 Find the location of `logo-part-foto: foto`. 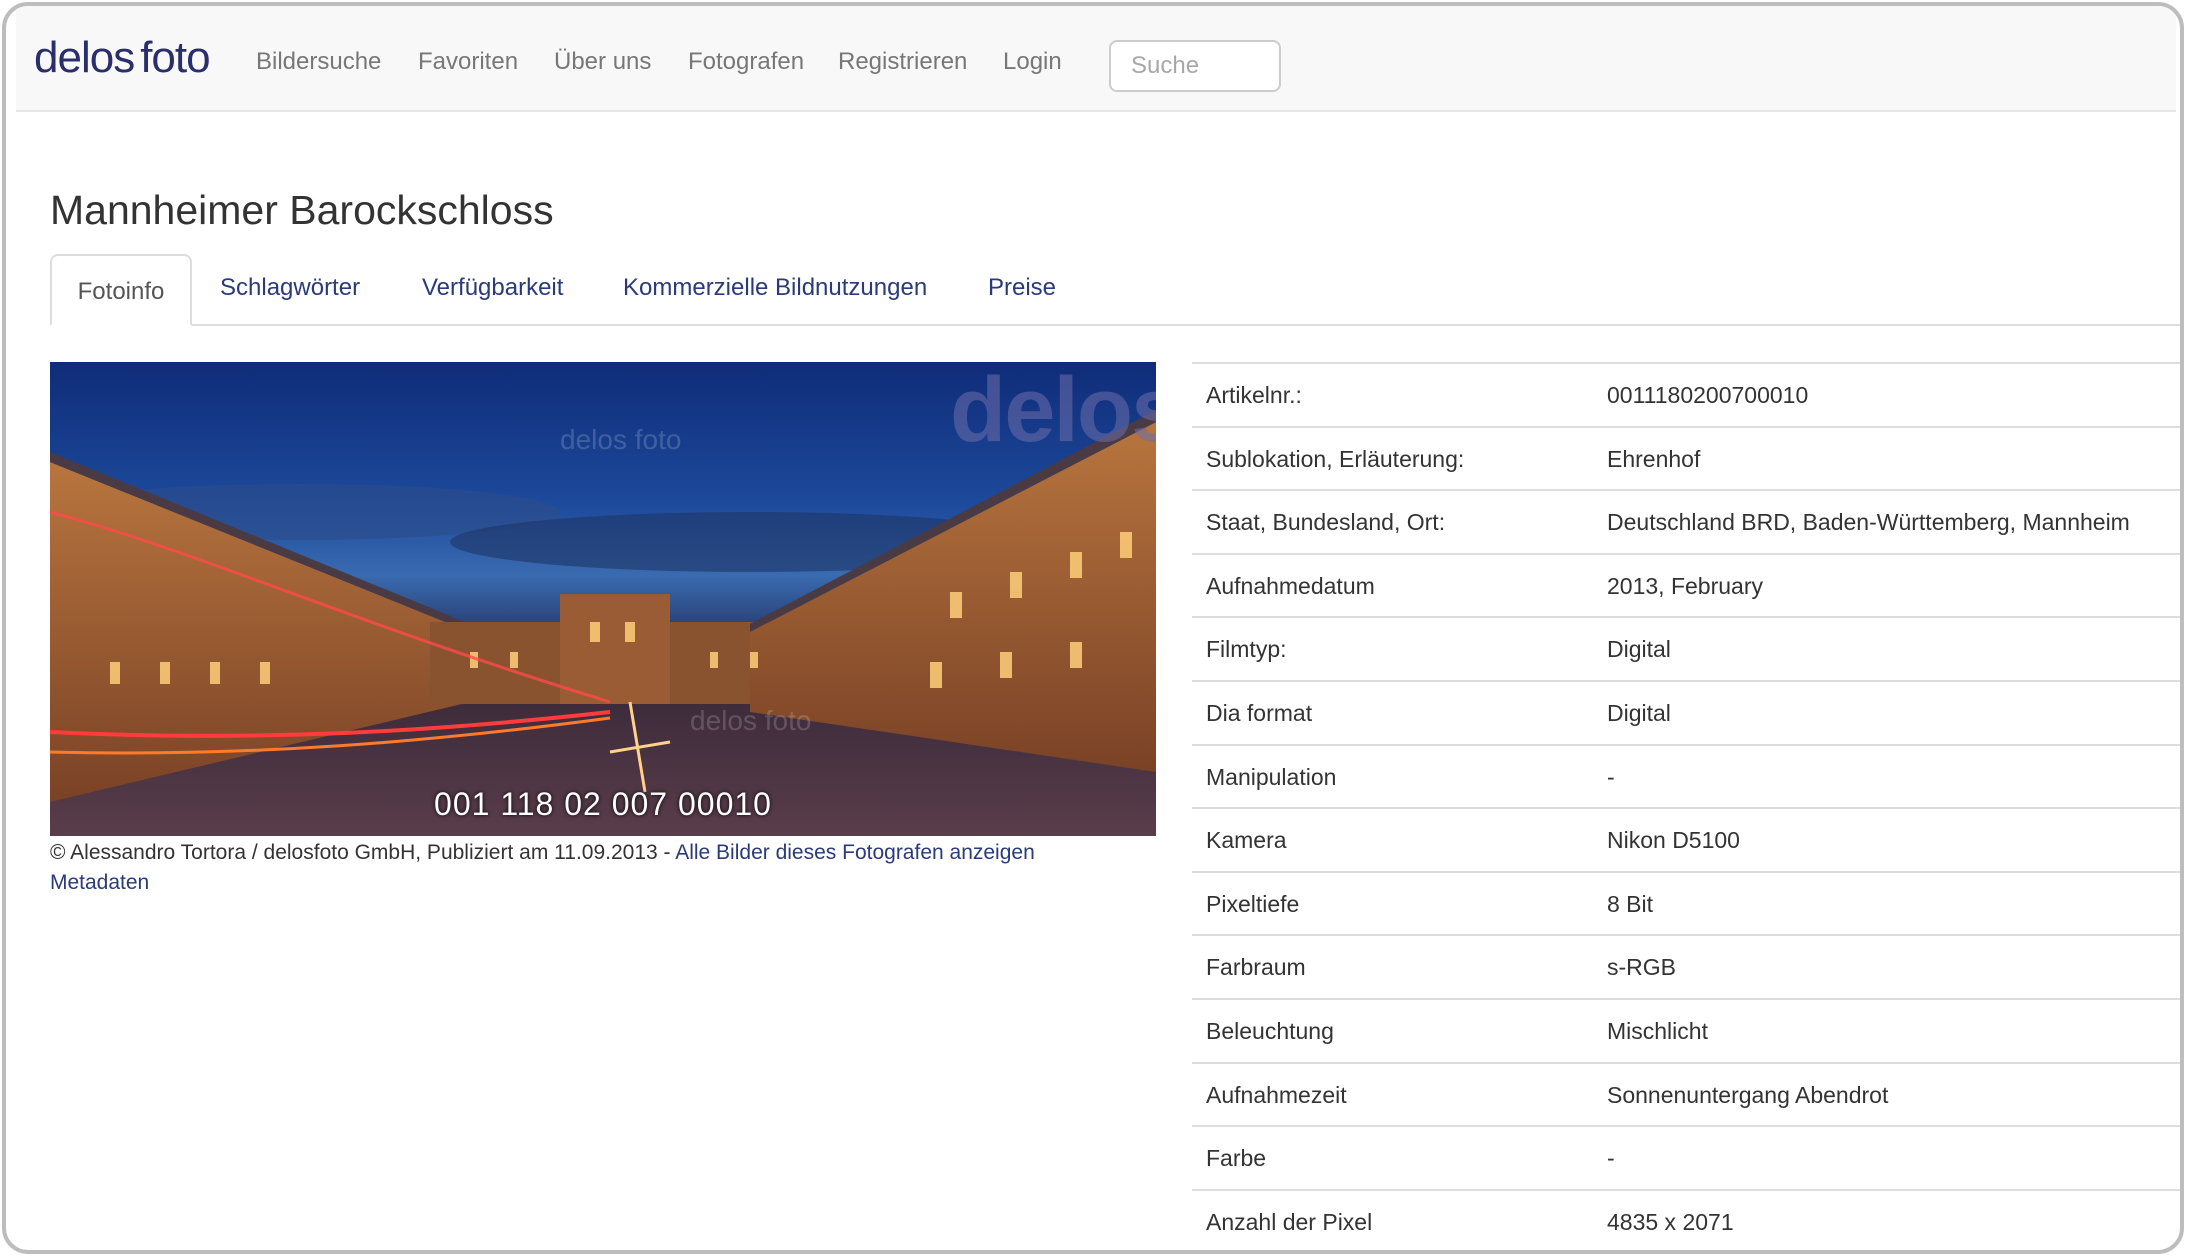

logo-part-foto: foto is located at coordinates (175, 57).